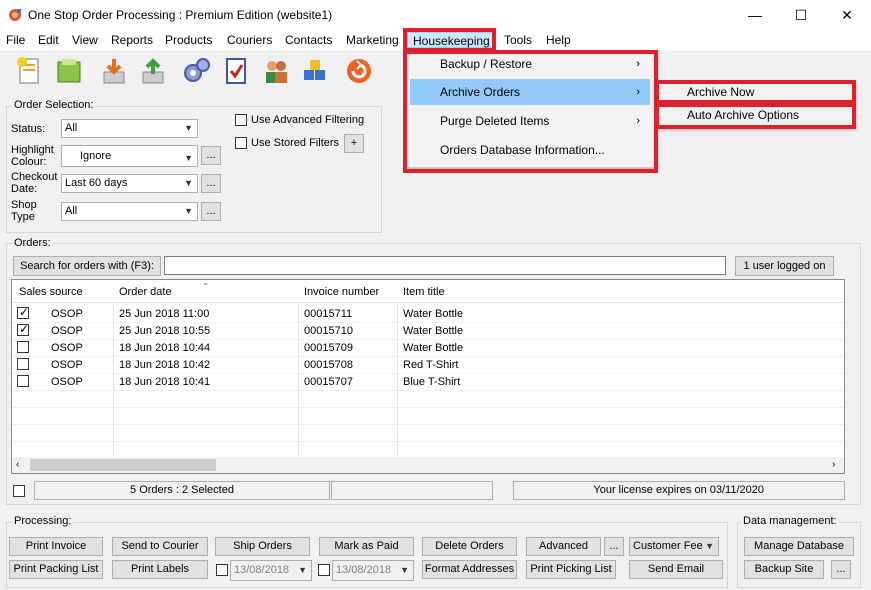  I want to click on column-header-order-date: Order date, so click(145, 292).